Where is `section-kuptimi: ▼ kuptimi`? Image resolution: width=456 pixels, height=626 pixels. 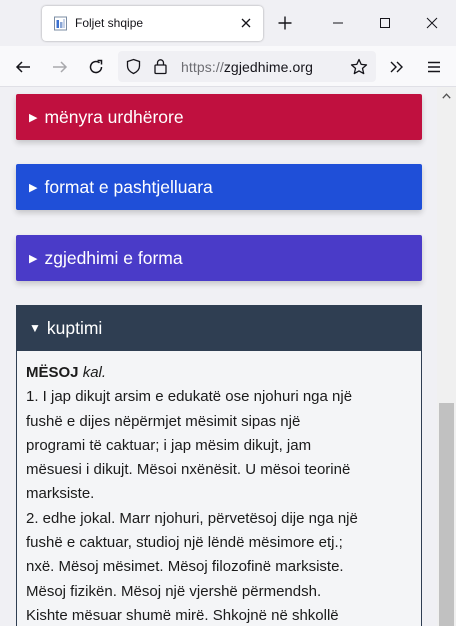 section-kuptimi: ▼ kuptimi is located at coordinates (219, 328).